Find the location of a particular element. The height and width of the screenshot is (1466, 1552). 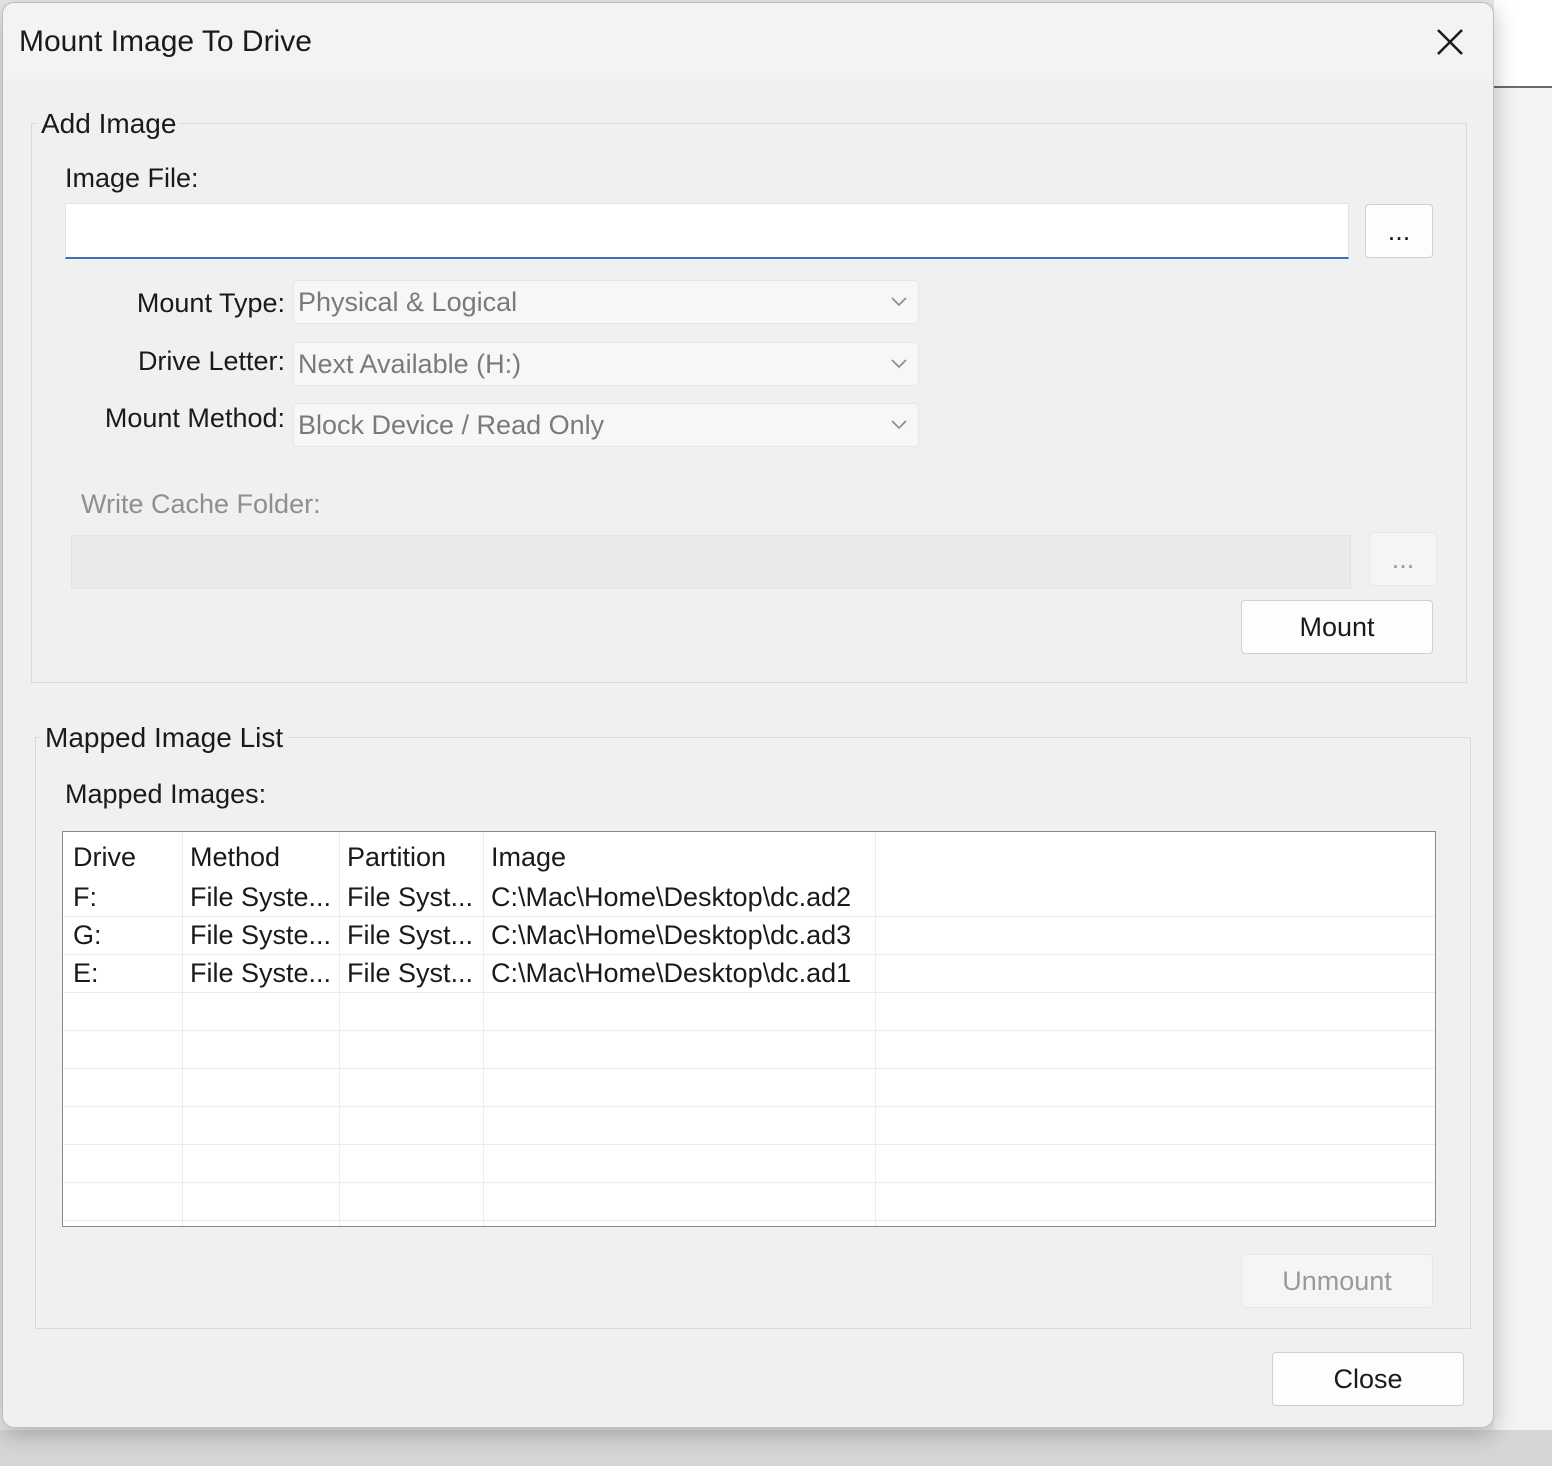

write-cache-input is located at coordinates (711, 562).